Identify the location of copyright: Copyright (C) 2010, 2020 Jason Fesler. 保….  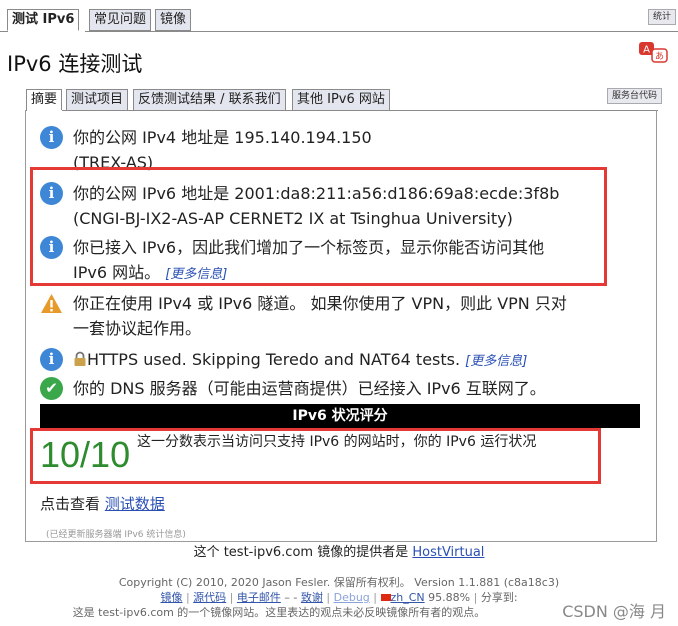
(339, 582).